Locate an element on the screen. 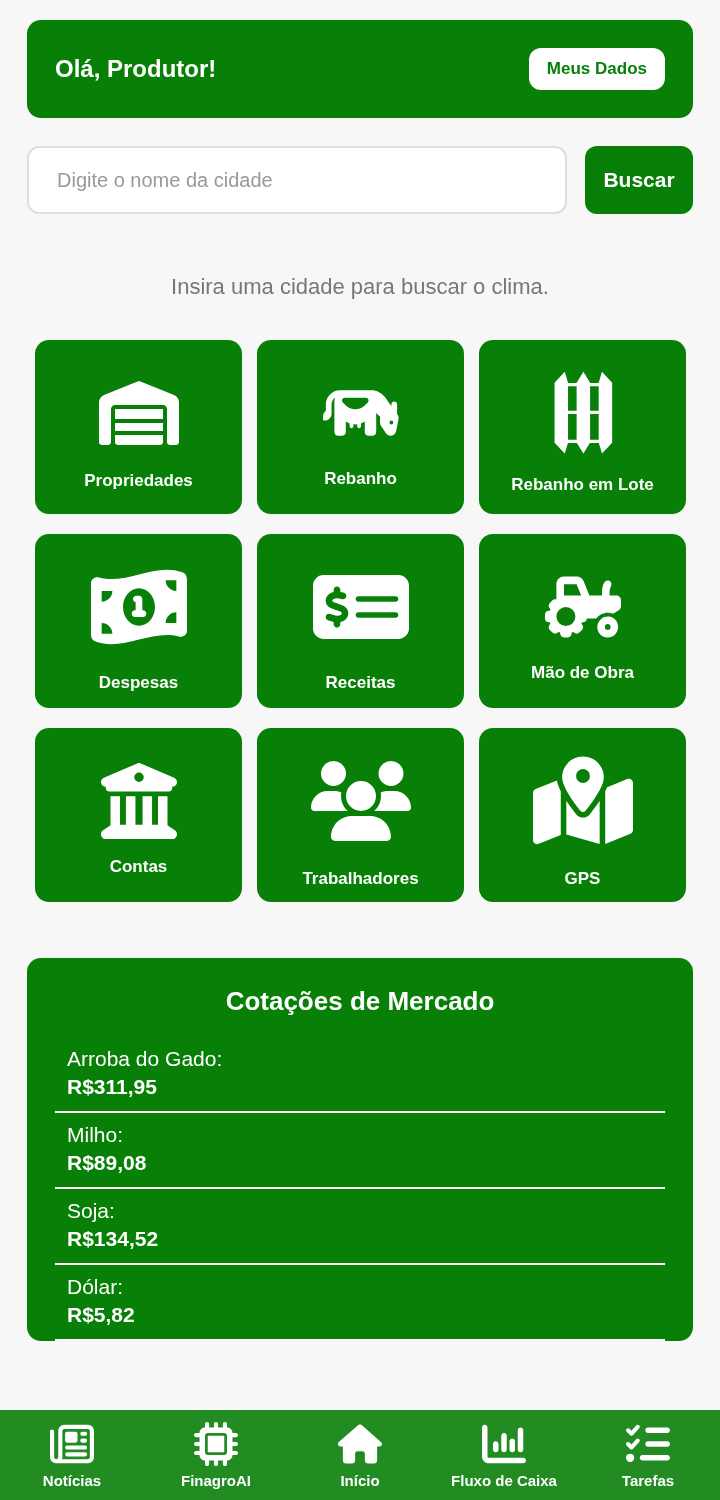 This screenshot has width=720, height=1500. quote-name: Milho: is located at coordinates (96, 1135).